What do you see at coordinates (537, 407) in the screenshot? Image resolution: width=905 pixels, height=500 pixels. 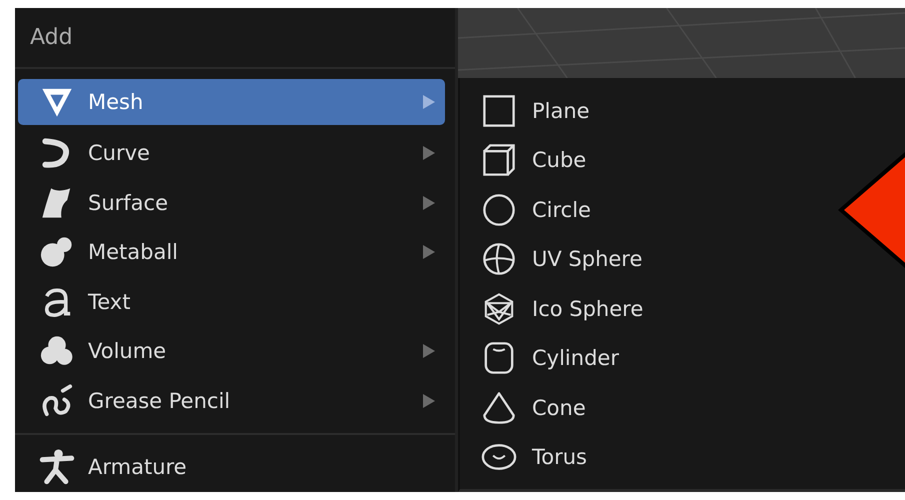 I see `menu-item: Cone` at bounding box center [537, 407].